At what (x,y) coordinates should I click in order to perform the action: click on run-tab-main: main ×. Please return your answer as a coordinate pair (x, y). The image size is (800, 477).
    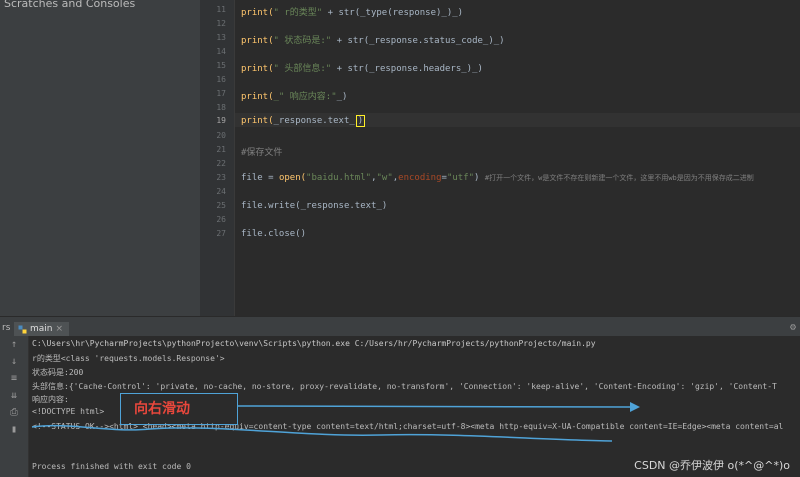
    Looking at the image, I should click on (42, 329).